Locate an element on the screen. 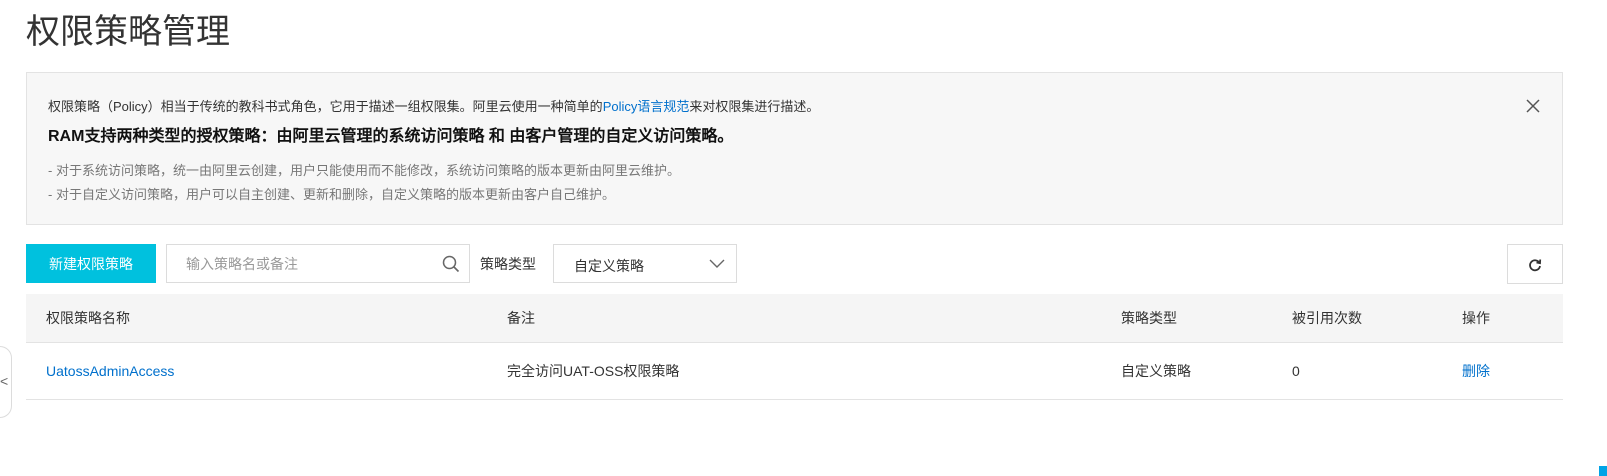  column-header-type: 策略类型 is located at coordinates (1149, 318).